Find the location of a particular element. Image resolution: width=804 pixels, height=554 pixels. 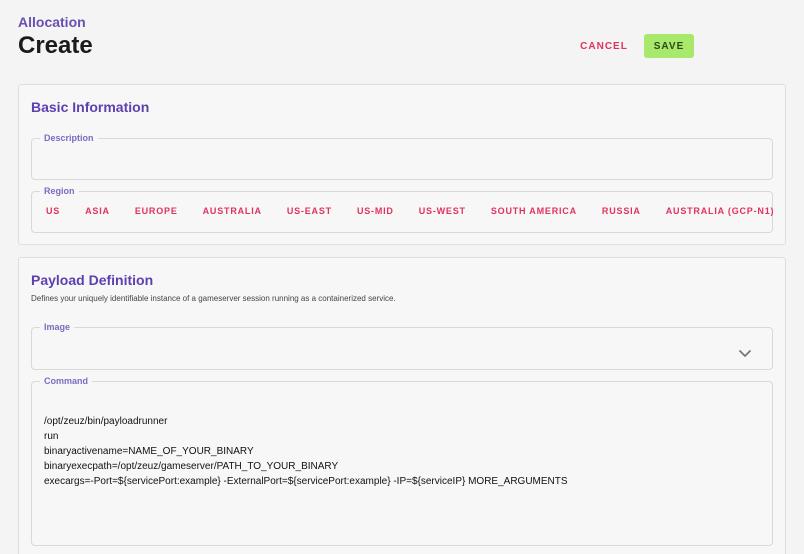

command-label: Command is located at coordinates (66, 381).